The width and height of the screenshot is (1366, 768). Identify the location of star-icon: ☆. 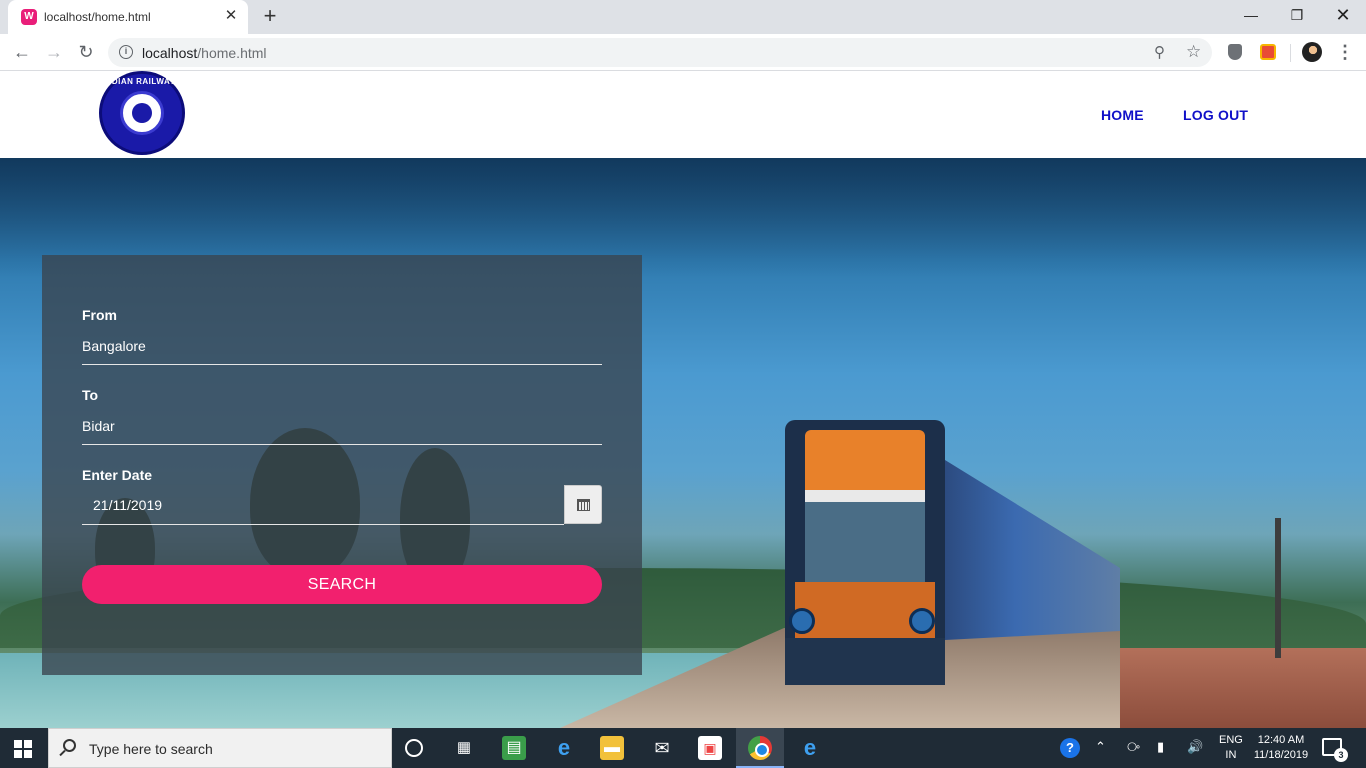
(1193, 52).